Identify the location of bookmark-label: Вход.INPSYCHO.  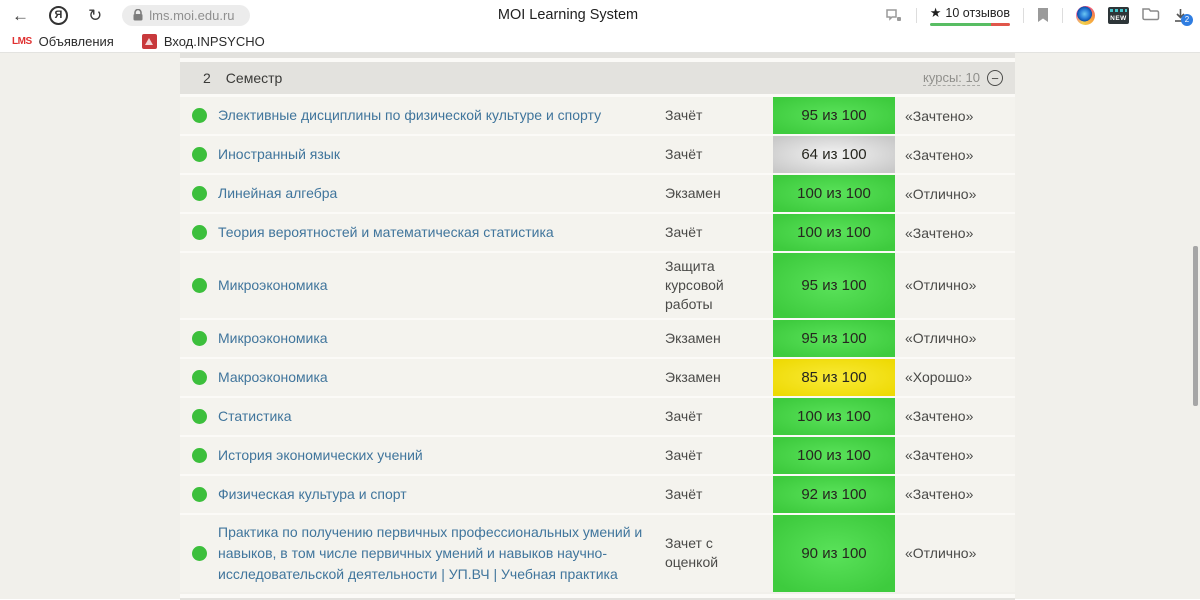
(214, 41).